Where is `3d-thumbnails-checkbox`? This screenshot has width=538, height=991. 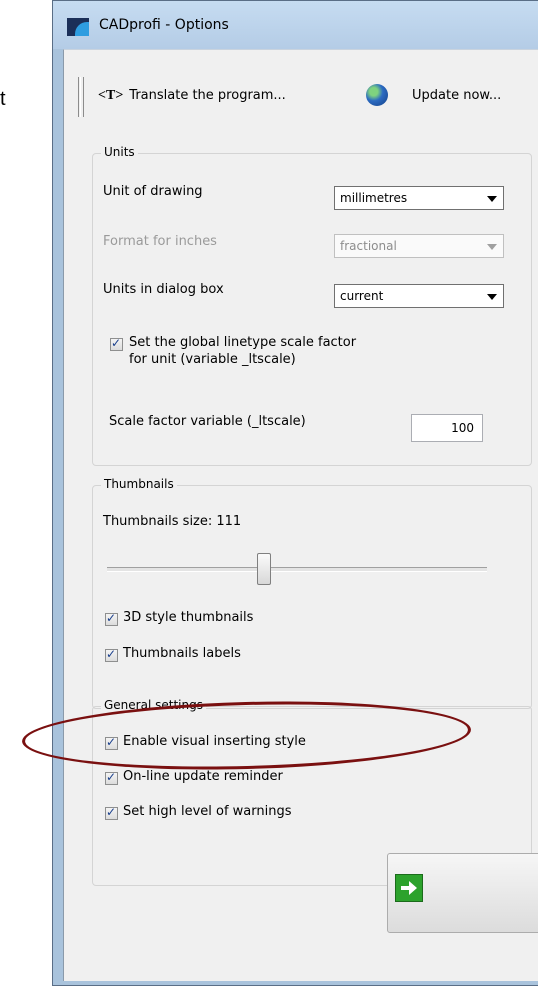
3d-thumbnails-checkbox is located at coordinates (111, 618).